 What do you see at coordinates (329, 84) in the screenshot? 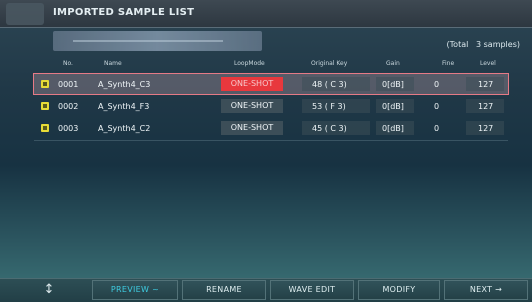
I see `row-original-key: 48 ( C 3)` at bounding box center [329, 84].